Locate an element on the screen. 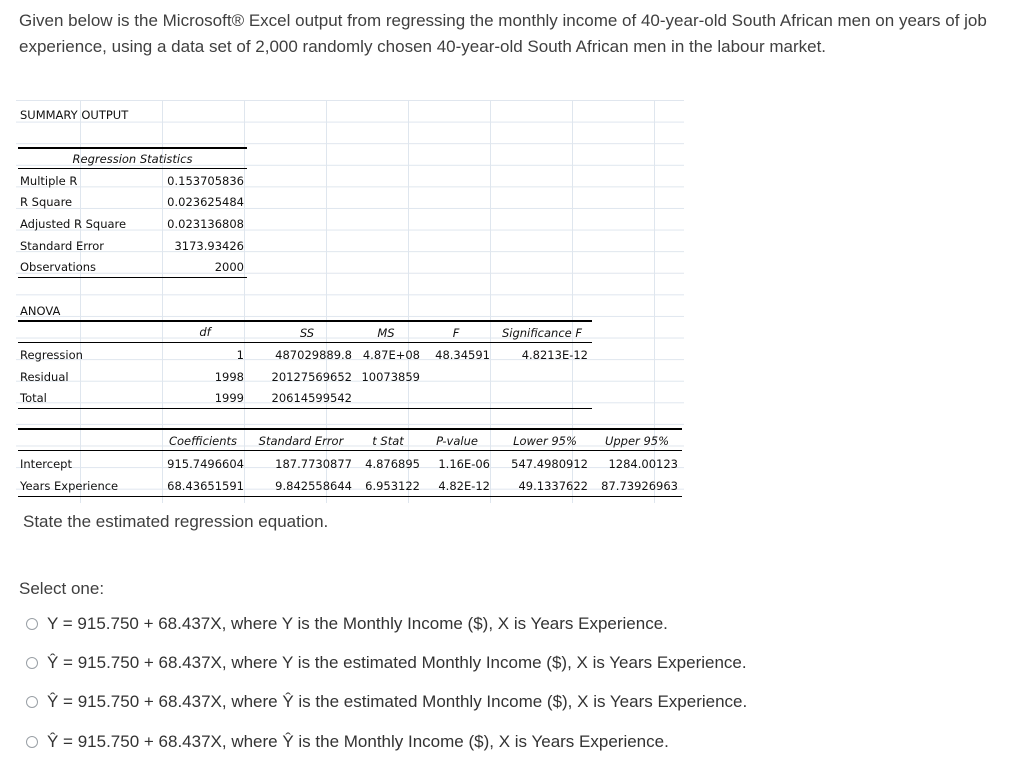 The width and height of the screenshot is (1024, 758). regstats-header-rule is located at coordinates (132, 168).